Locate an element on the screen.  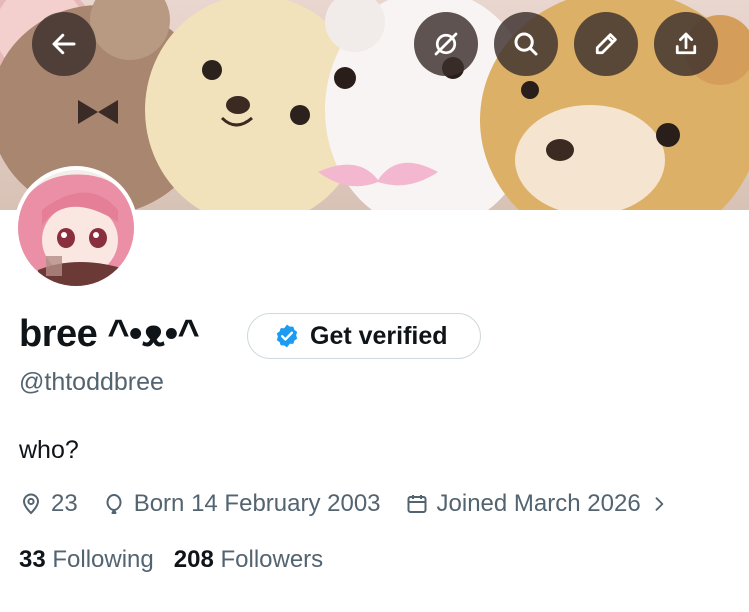
back-button is located at coordinates (64, 44).